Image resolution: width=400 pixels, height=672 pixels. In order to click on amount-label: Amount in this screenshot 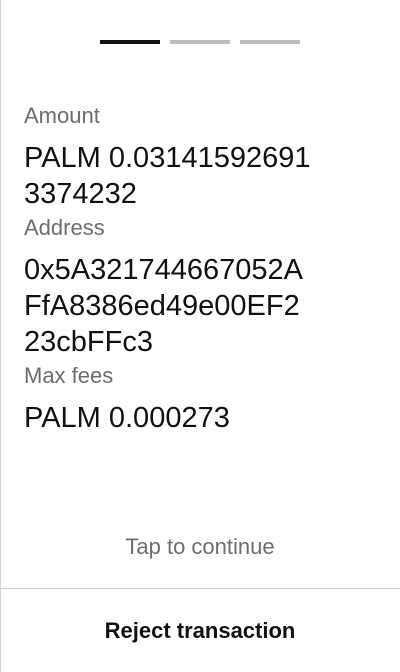, I will do `click(62, 115)`.